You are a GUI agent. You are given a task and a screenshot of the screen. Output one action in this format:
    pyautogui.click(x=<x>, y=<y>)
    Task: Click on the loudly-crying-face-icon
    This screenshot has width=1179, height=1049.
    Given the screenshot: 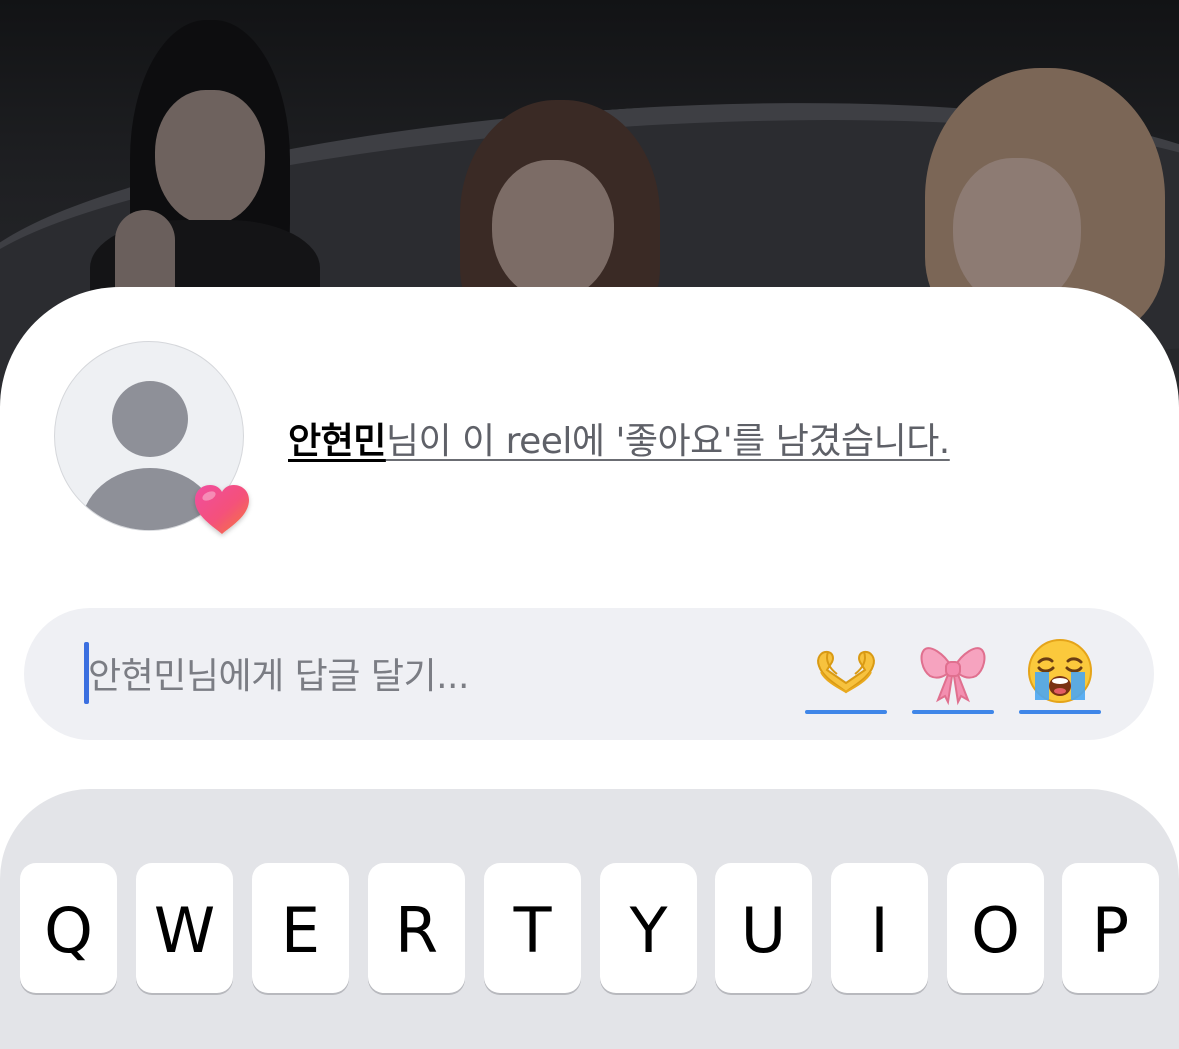 What is the action you would take?
    pyautogui.click(x=1060, y=671)
    